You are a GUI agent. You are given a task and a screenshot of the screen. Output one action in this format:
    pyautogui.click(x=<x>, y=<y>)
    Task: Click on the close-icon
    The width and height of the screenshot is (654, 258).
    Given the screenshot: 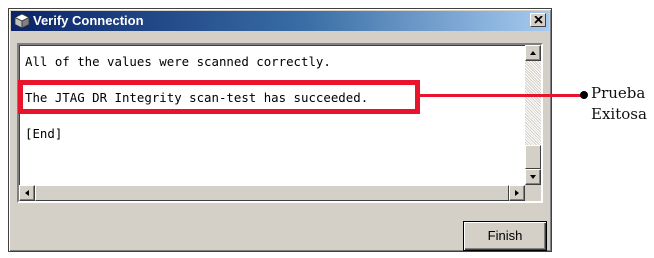 What is the action you would take?
    pyautogui.click(x=538, y=20)
    